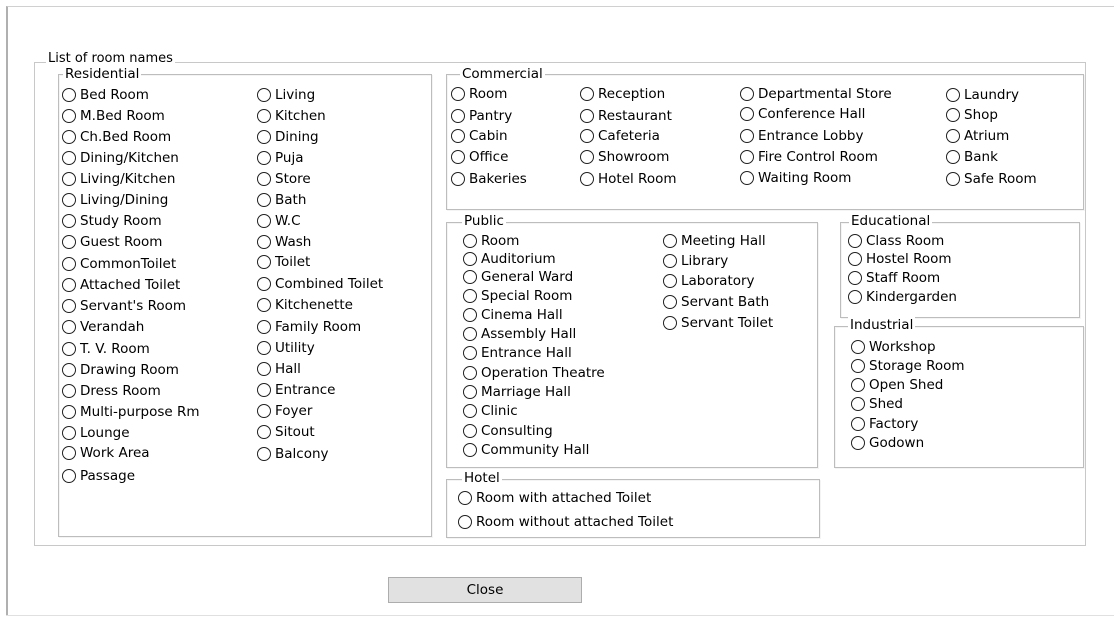 The height and width of the screenshot is (618, 1117). What do you see at coordinates (624, 157) in the screenshot?
I see `commercial-option: Showroom` at bounding box center [624, 157].